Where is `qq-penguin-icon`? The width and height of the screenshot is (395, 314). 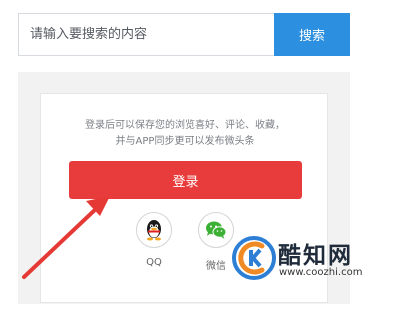
qq-penguin-icon is located at coordinates (154, 230).